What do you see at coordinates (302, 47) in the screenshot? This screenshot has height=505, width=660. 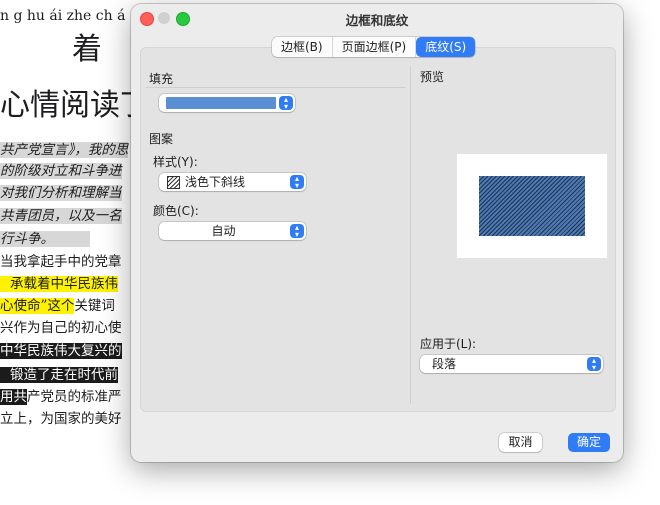 I see `tab-borders: 边框(B)` at bounding box center [302, 47].